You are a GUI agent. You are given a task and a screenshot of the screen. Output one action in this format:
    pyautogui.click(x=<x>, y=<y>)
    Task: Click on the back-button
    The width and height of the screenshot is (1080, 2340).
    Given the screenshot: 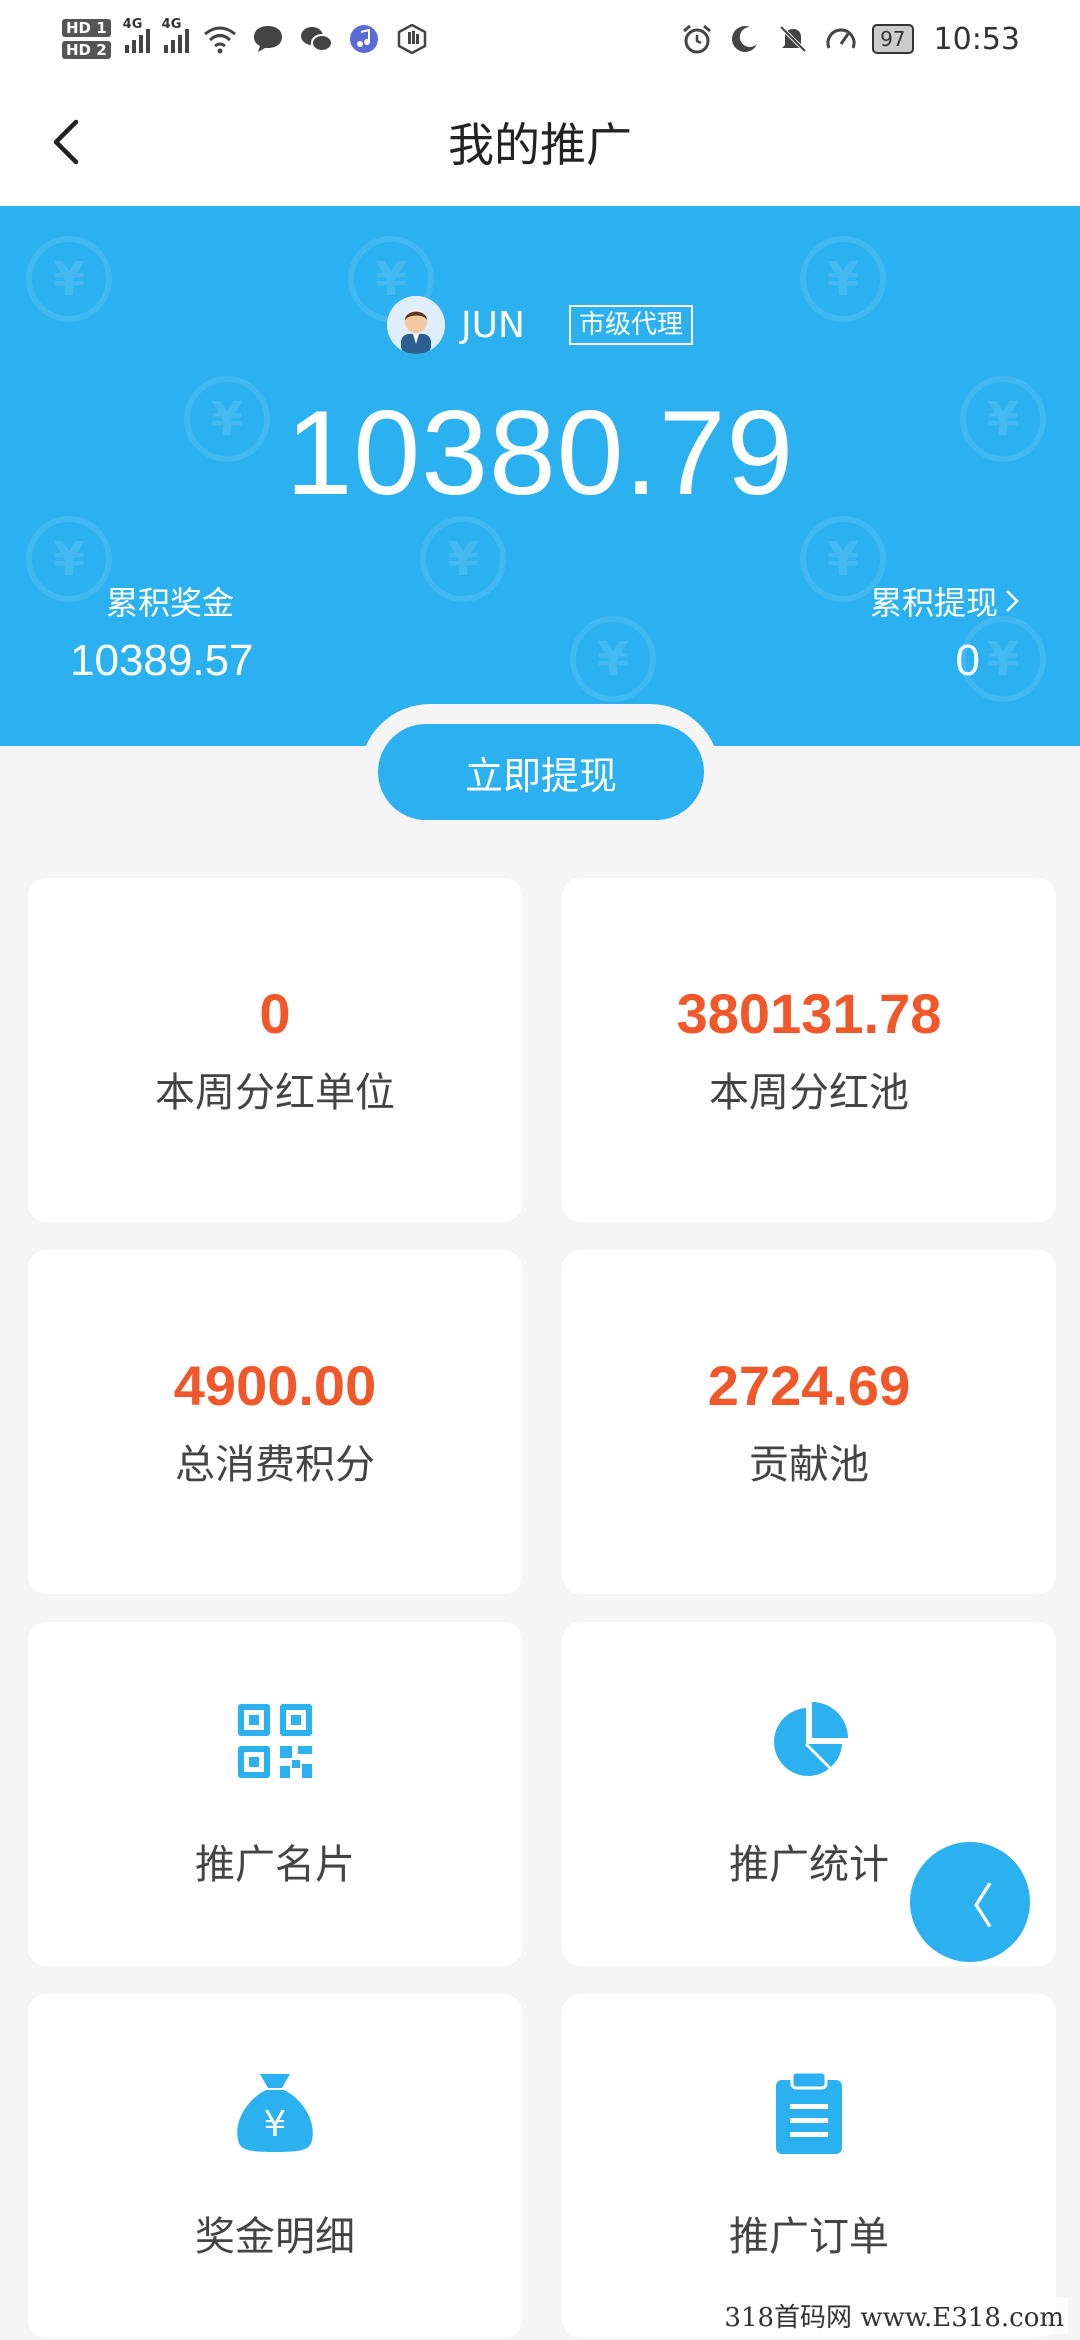 What is the action you would take?
    pyautogui.click(x=68, y=142)
    